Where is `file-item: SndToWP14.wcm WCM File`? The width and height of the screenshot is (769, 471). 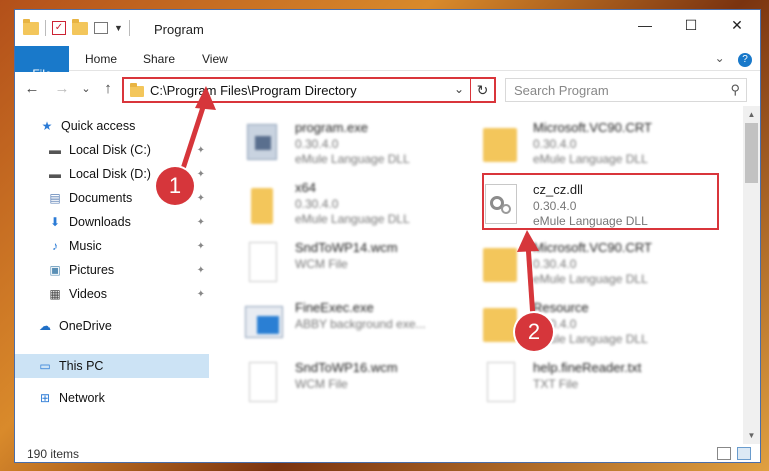
file-item: SndToWP14.wcm WCM File is located at coordinates (335, 262).